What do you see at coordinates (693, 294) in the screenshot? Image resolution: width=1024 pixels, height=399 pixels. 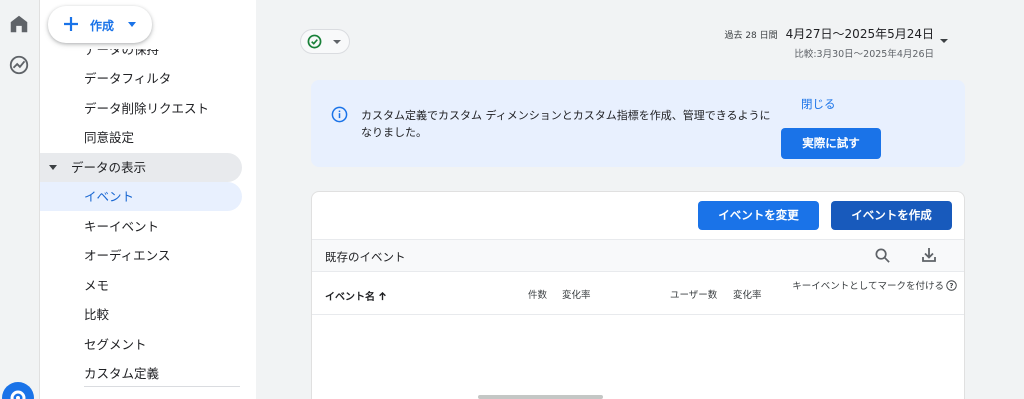 I see `column-header-users: ユーザー数` at bounding box center [693, 294].